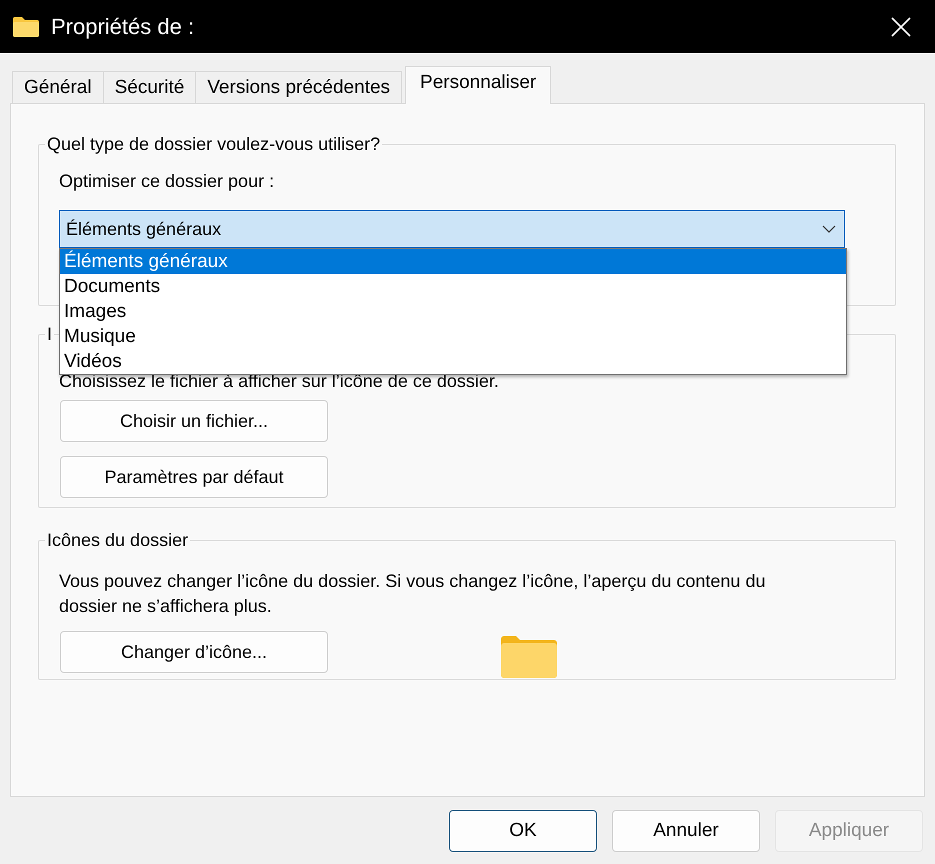 The height and width of the screenshot is (864, 935). What do you see at coordinates (478, 85) in the screenshot?
I see `tab: Personnaliser` at bounding box center [478, 85].